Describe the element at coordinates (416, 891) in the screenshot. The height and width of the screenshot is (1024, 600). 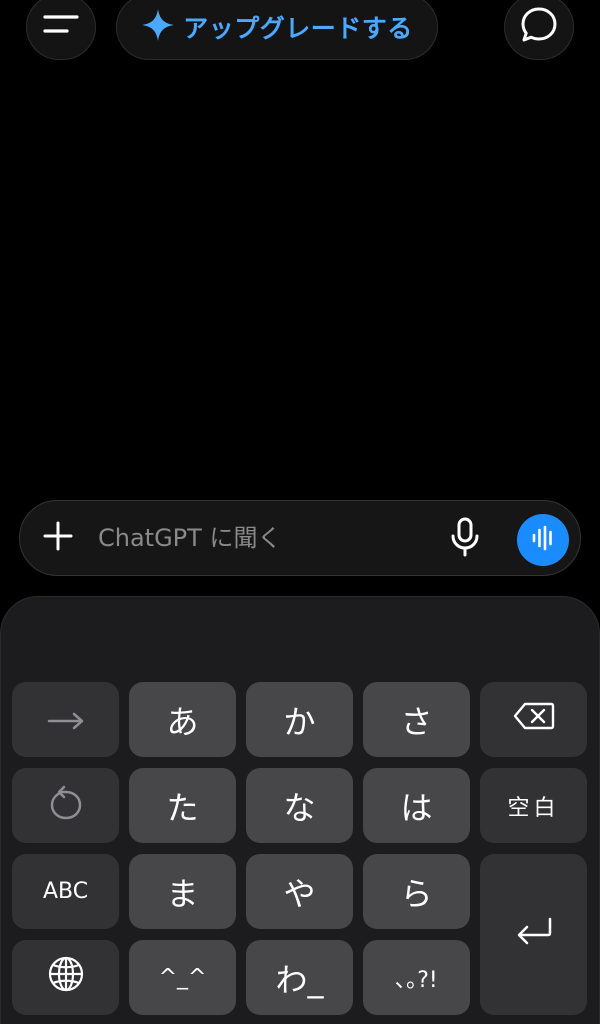
I see `key-ra: ら` at that location.